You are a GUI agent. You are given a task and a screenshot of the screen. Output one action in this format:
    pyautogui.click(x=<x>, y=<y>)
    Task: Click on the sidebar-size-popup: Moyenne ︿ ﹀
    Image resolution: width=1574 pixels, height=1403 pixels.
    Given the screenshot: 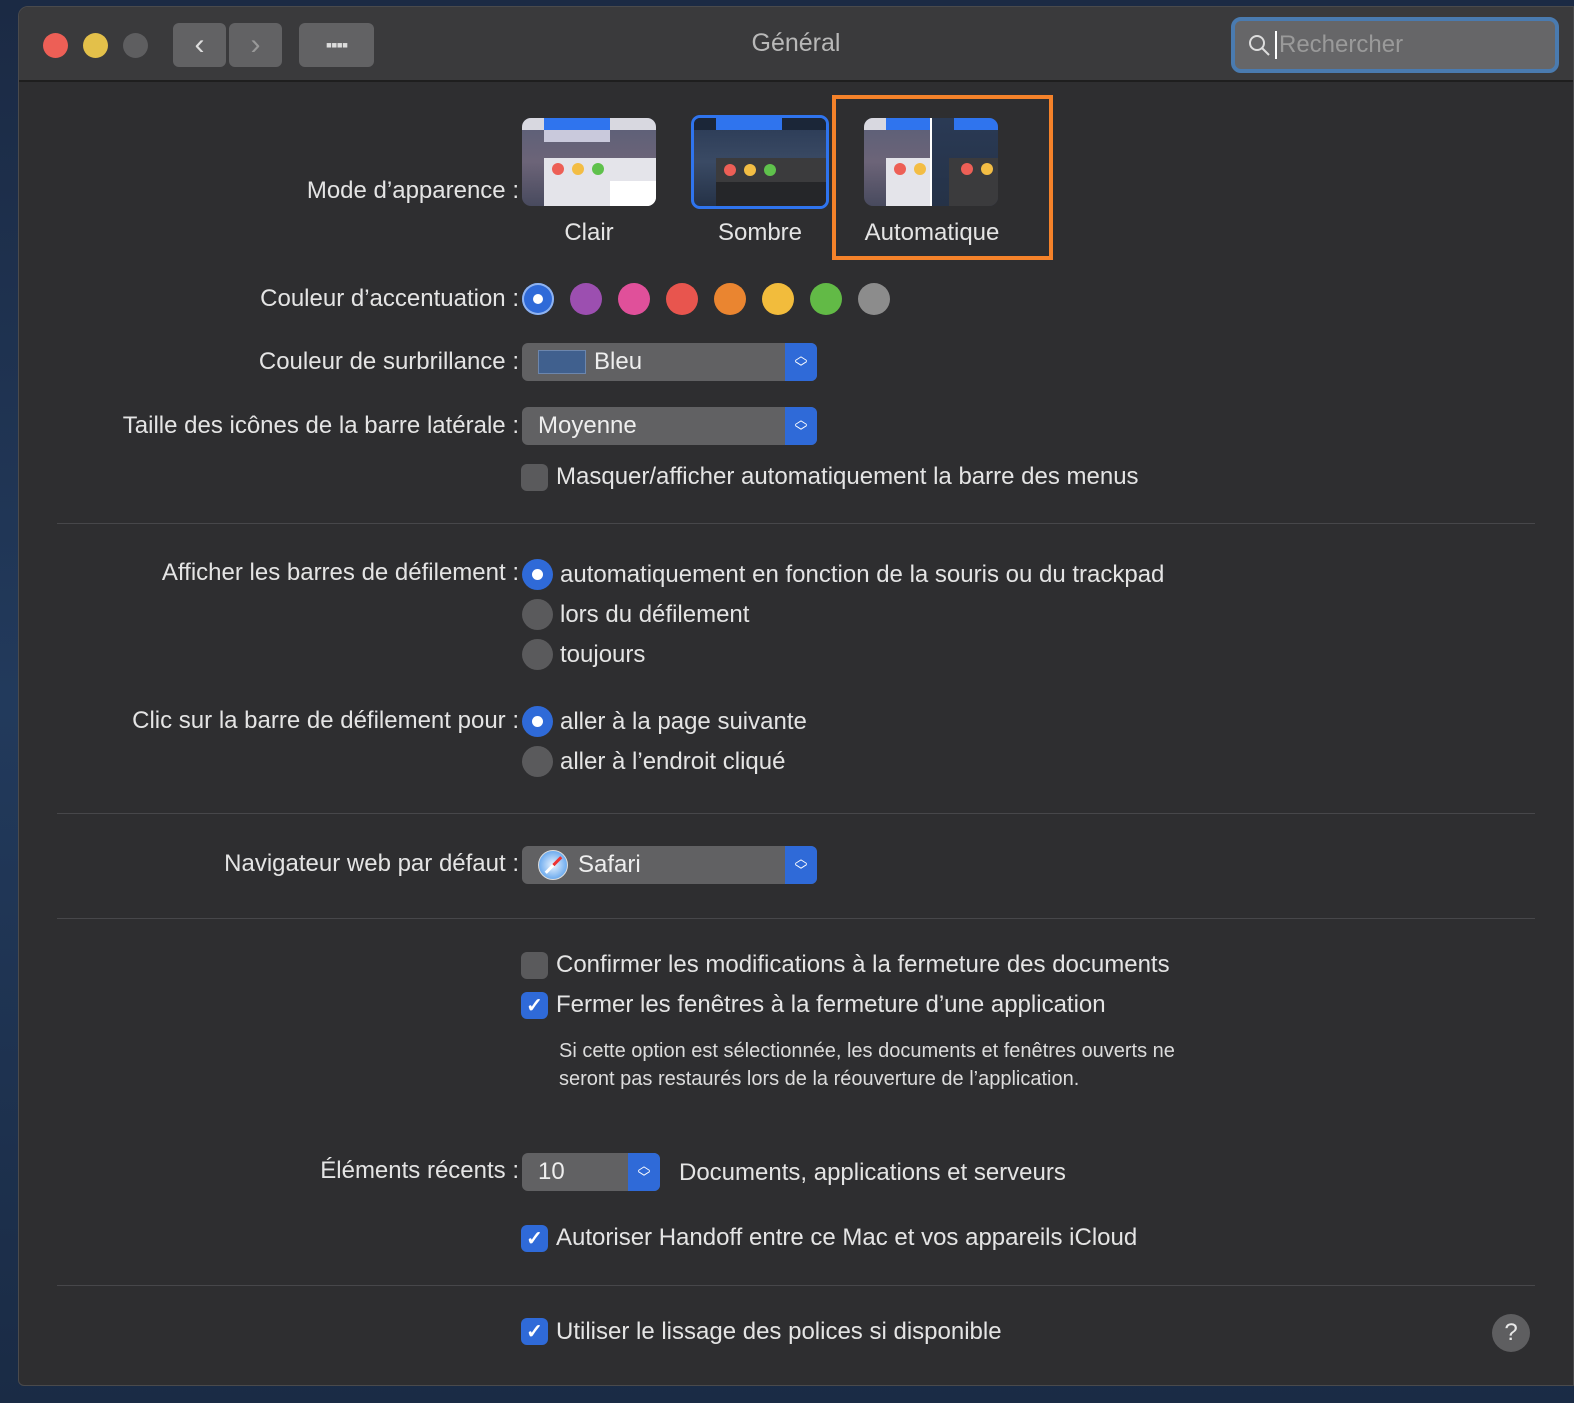 What is the action you would take?
    pyautogui.click(x=669, y=426)
    